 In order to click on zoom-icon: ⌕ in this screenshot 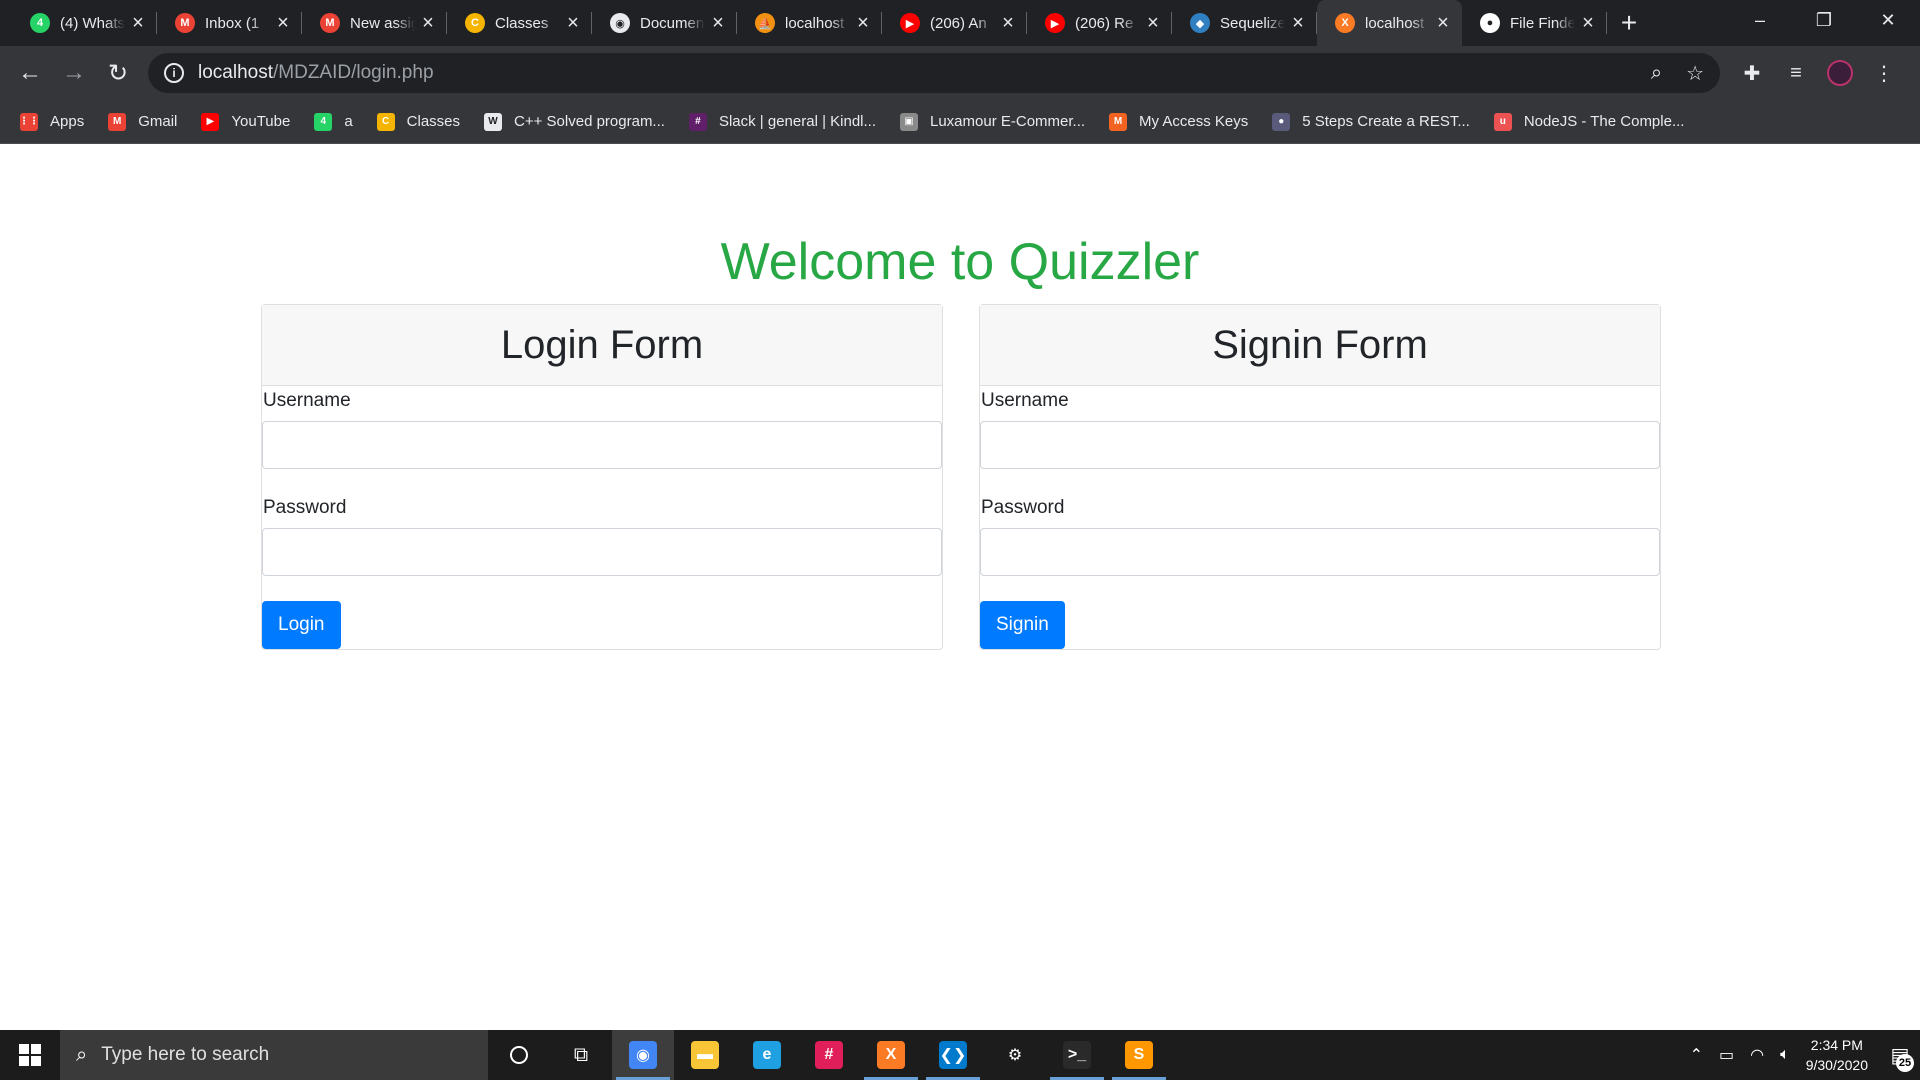, I will do `click(1656, 73)`.